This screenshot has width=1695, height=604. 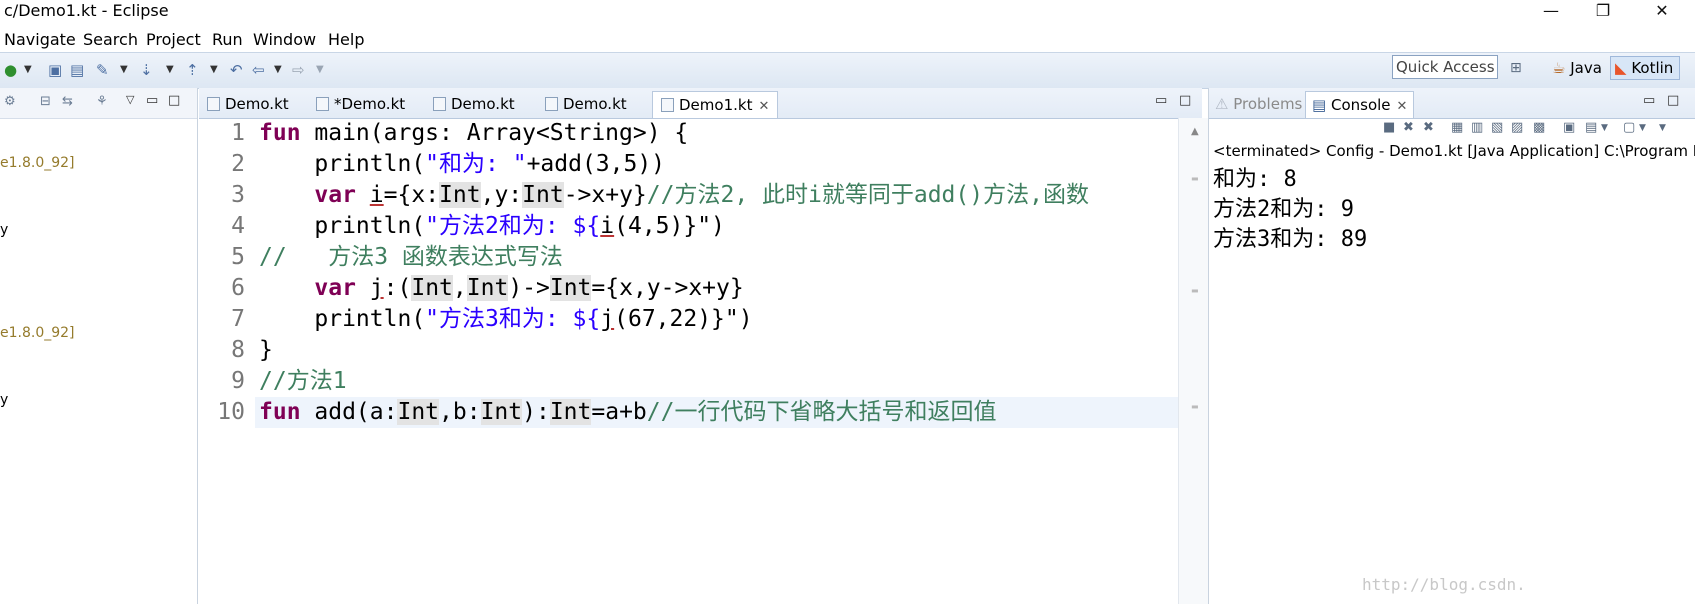 What do you see at coordinates (40, 40) in the screenshot?
I see `menu-navigate: Navigate` at bounding box center [40, 40].